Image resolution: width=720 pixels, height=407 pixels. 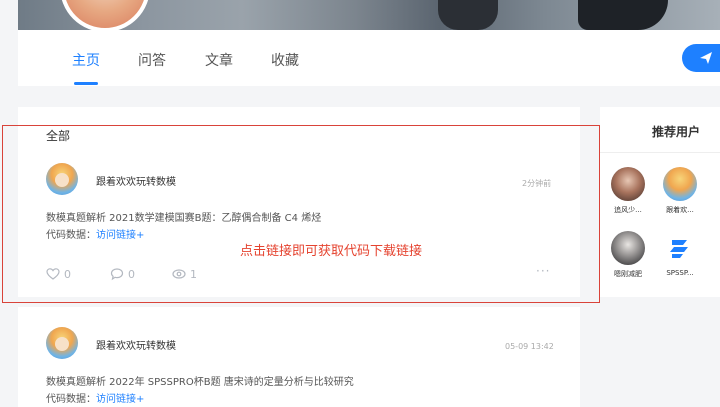 I want to click on spsspro-logo-icon, so click(x=679, y=249).